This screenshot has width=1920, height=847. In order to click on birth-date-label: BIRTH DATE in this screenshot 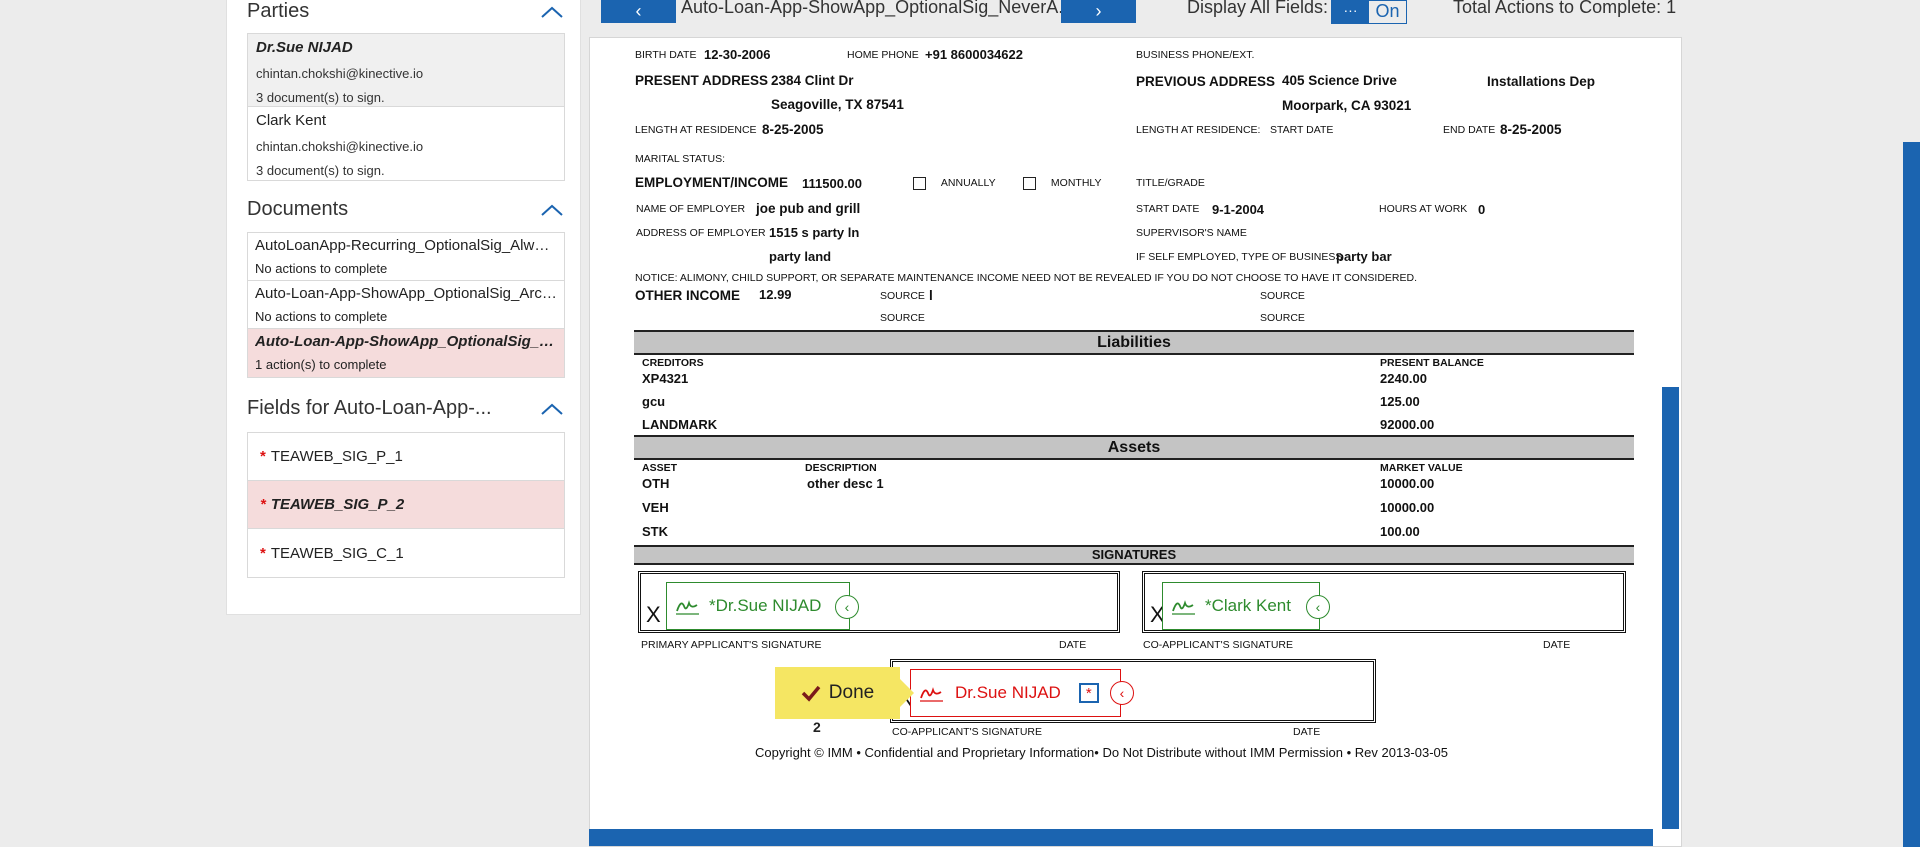, I will do `click(666, 55)`.